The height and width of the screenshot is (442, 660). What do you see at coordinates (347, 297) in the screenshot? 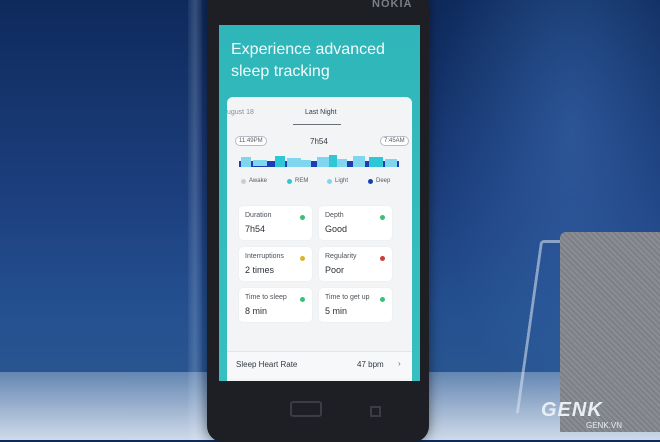
I see `metric-label: Time to get up` at bounding box center [347, 297].